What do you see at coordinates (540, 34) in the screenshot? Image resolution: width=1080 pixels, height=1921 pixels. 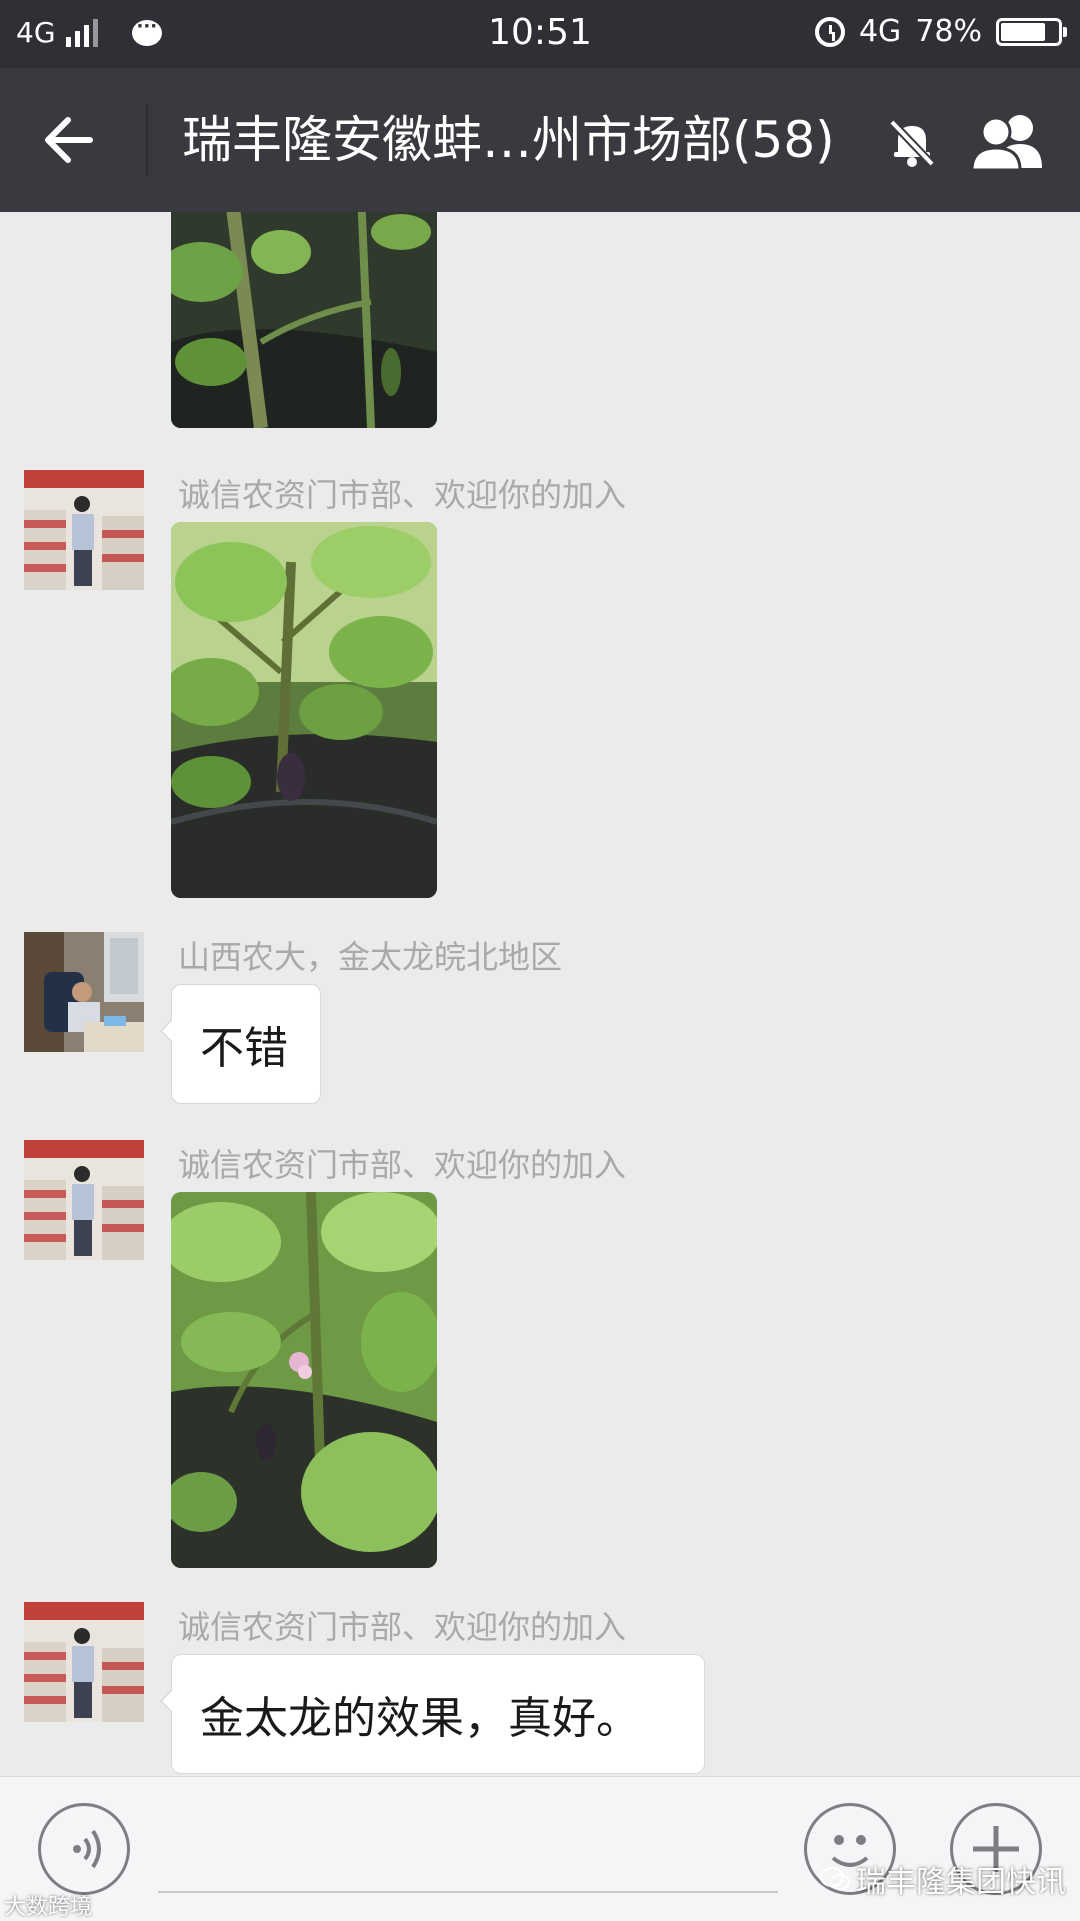 I see `status-bar: 4G 10:51 4G 78%` at bounding box center [540, 34].